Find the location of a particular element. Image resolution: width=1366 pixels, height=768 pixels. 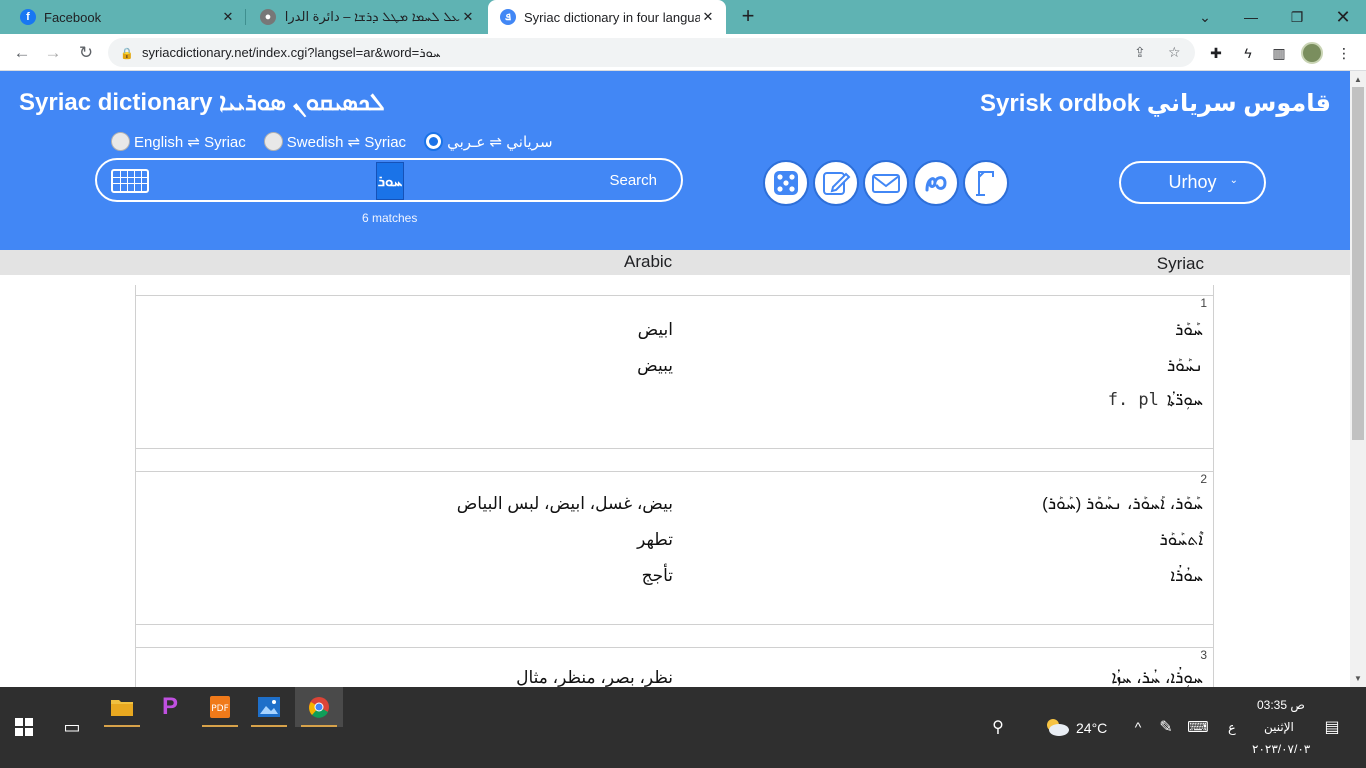

syriac-word: ܚܘܼܪܳܐ، ܚܳܪ، ܚܙܳܐ is located at coordinates (1157, 677).